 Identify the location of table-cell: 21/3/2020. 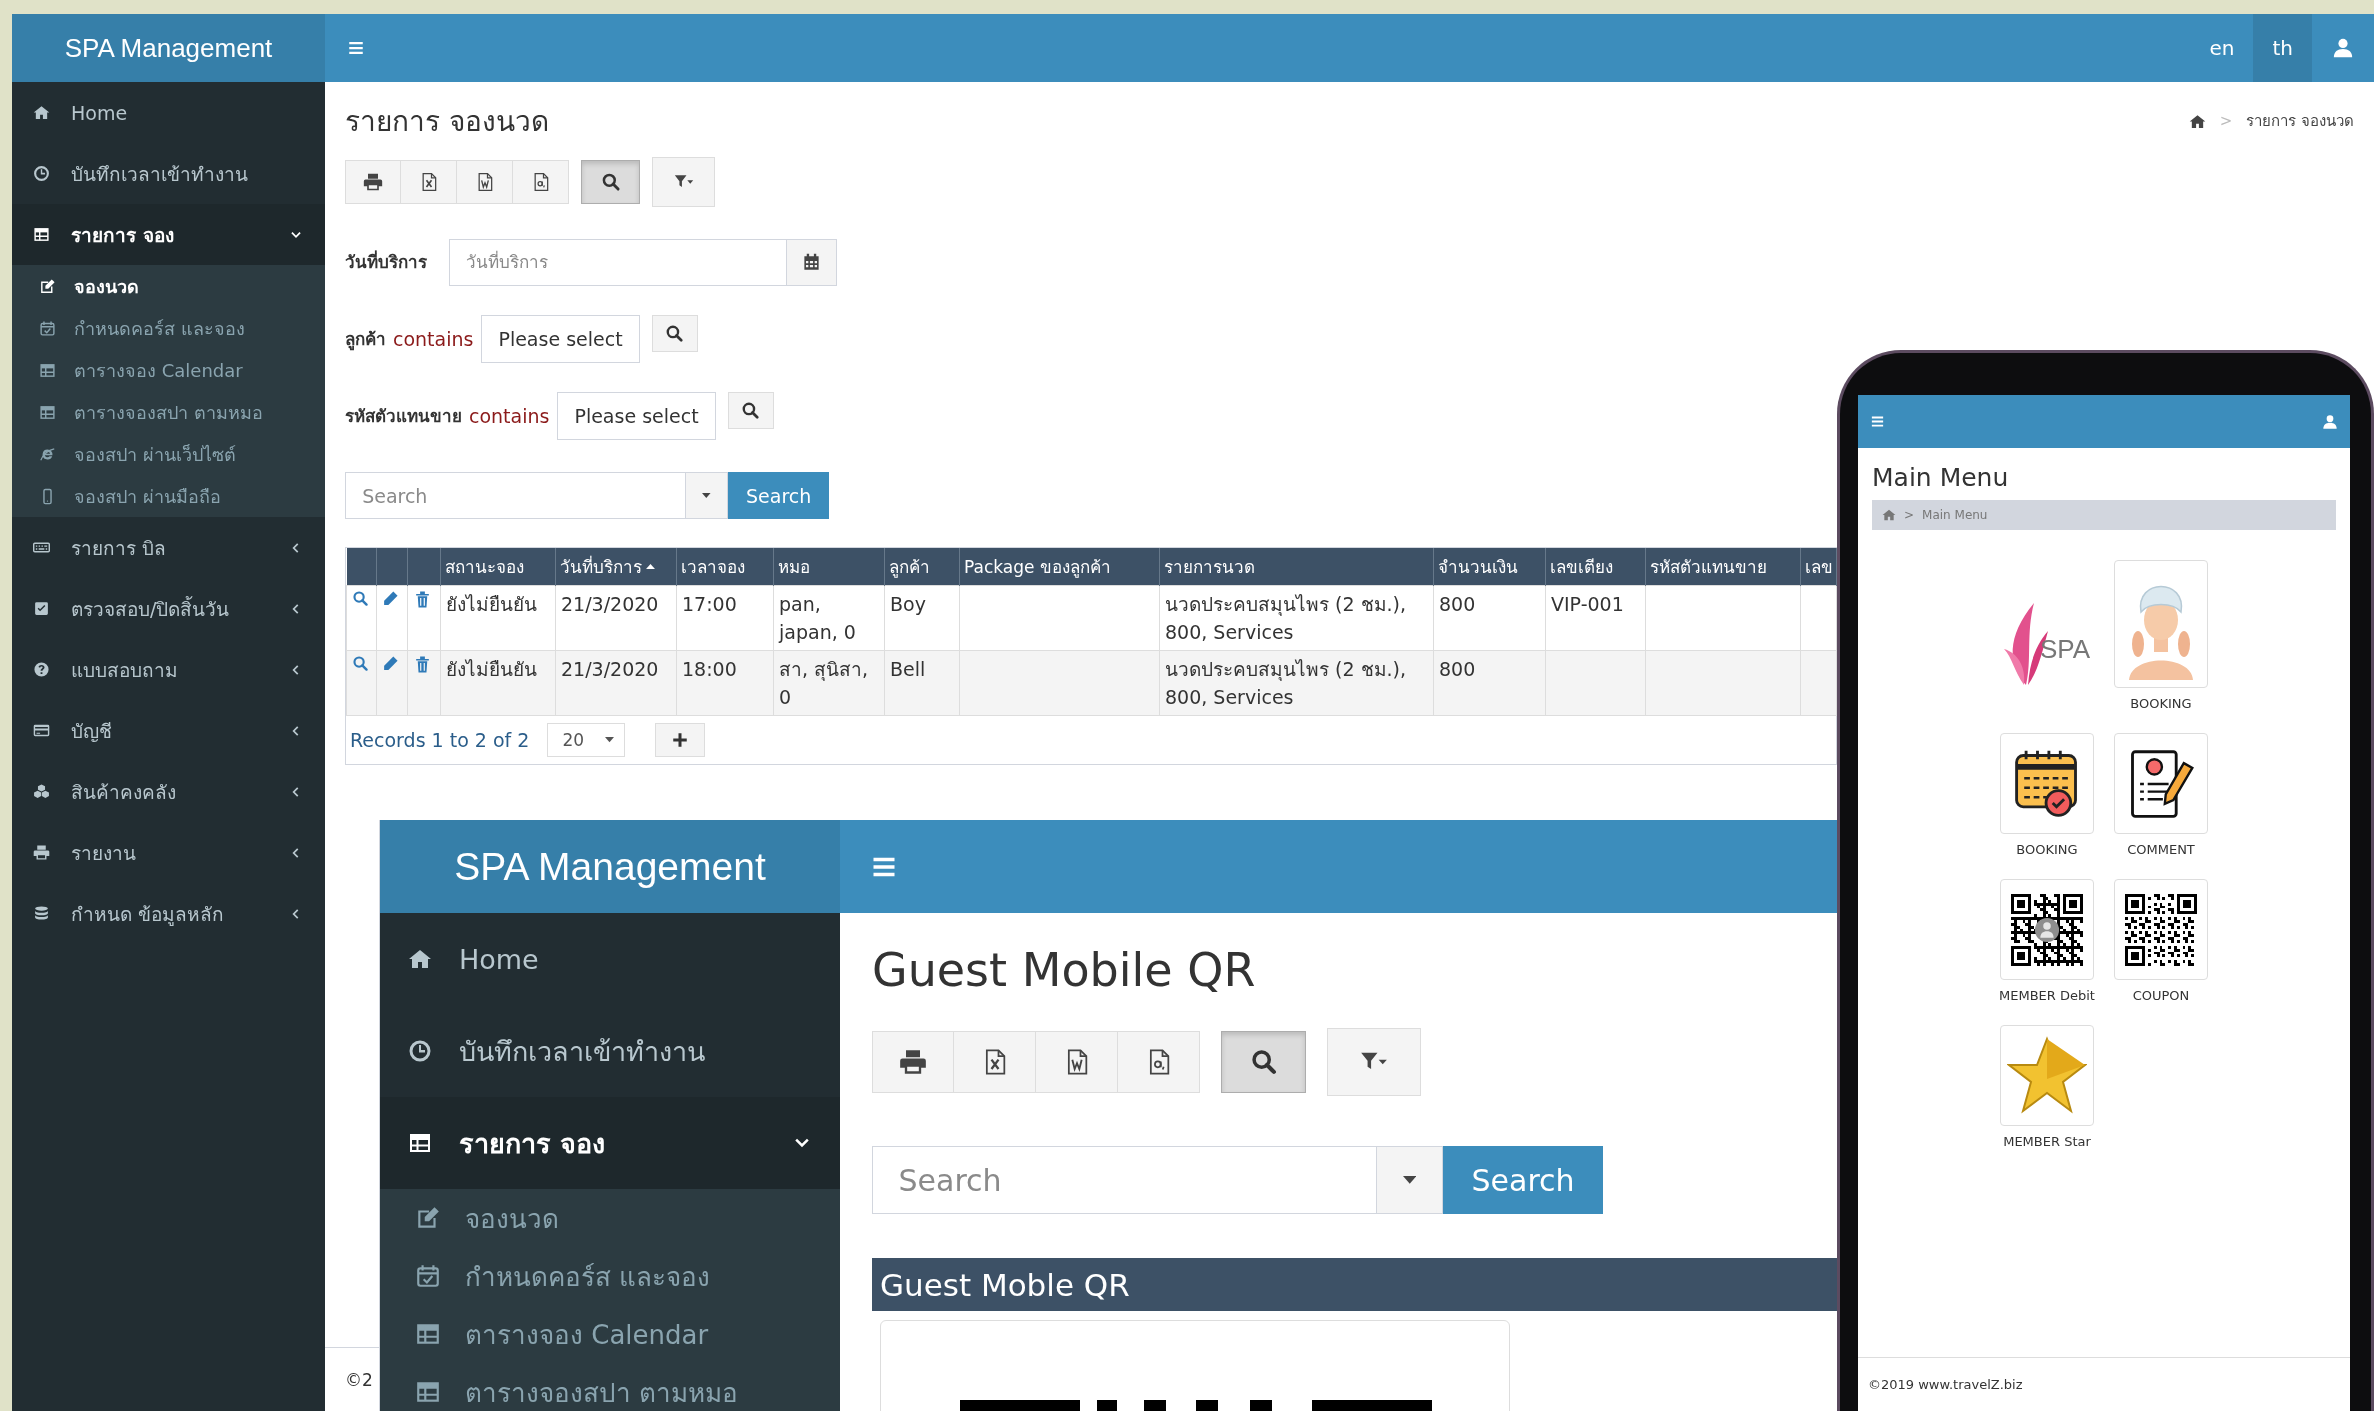
(616, 618).